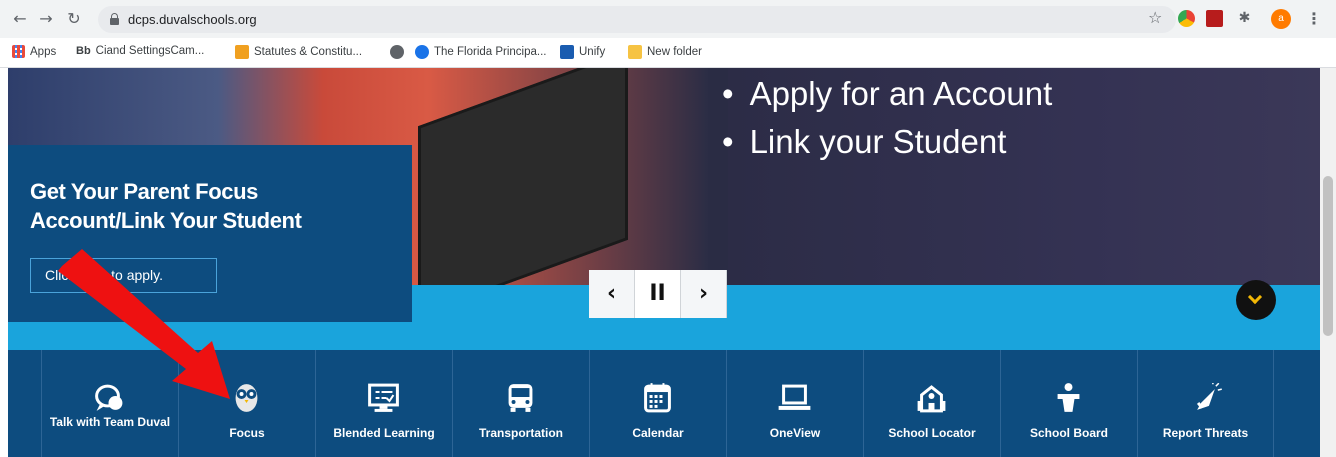  I want to click on podium-speaker-icon, so click(1068, 397).